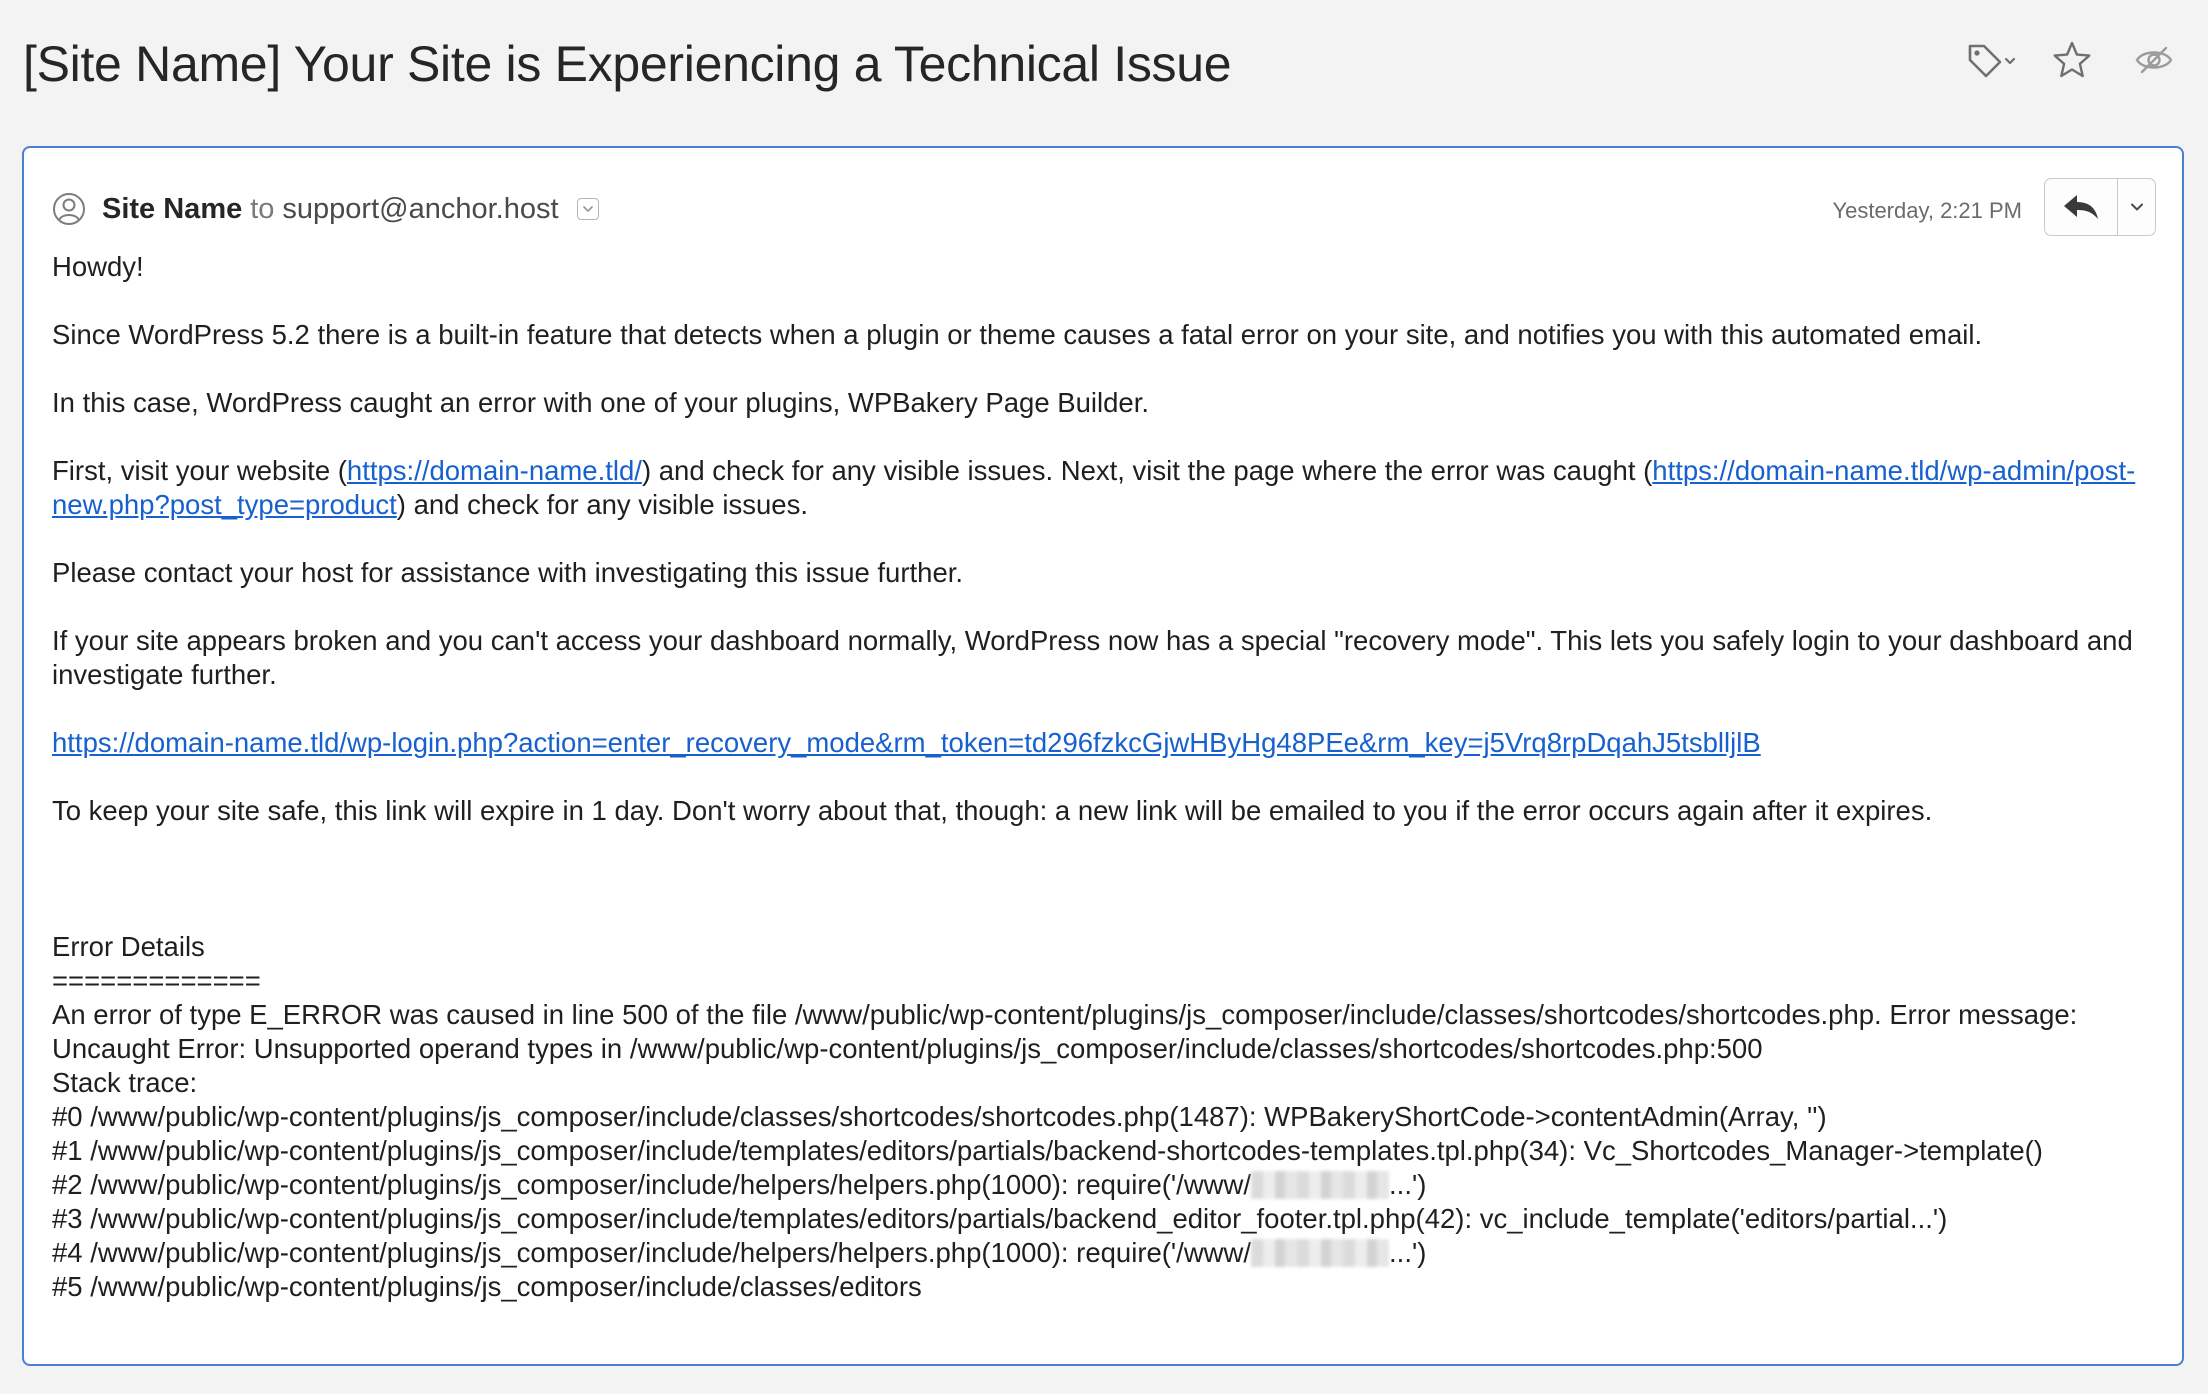 The height and width of the screenshot is (1394, 2208). I want to click on tag-button, so click(1992, 60).